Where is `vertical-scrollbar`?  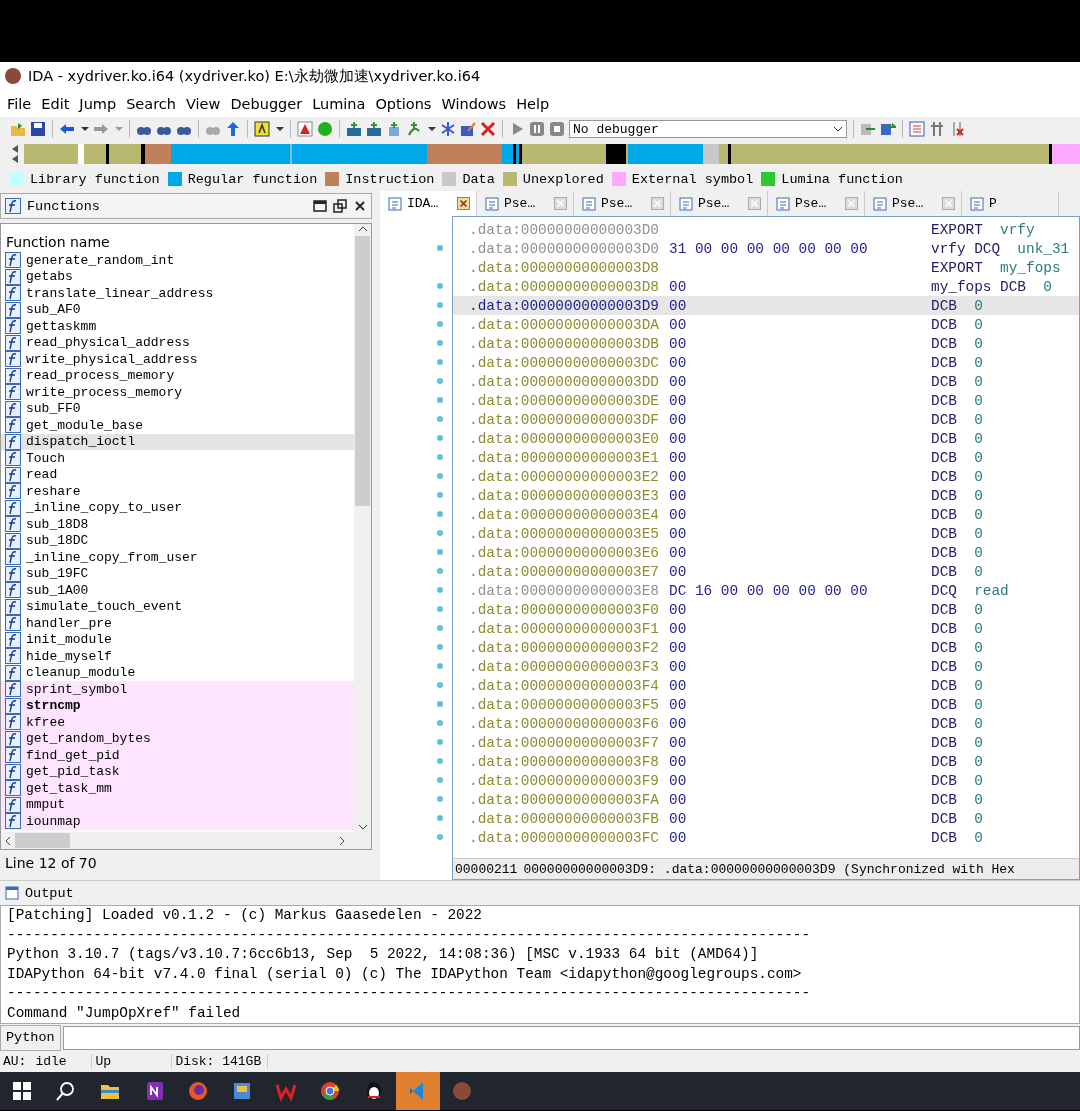 vertical-scrollbar is located at coordinates (362, 528).